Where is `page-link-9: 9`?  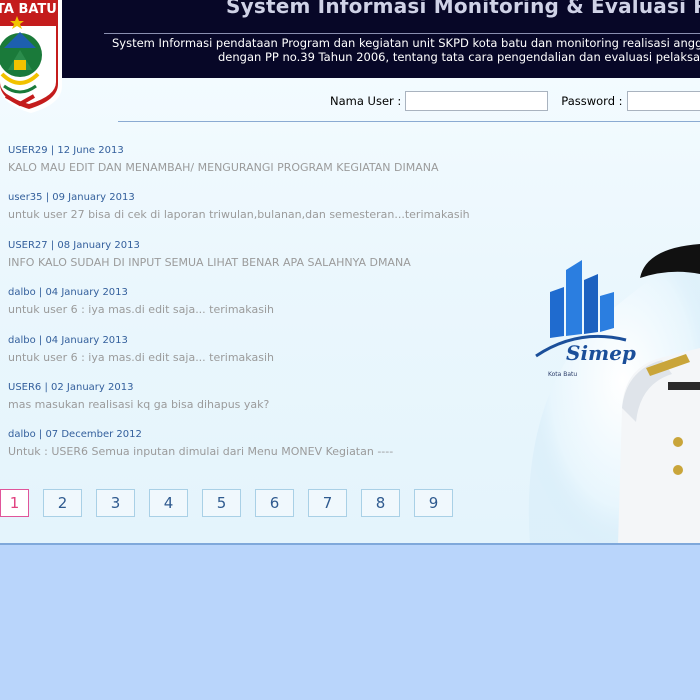 page-link-9: 9 is located at coordinates (433, 503).